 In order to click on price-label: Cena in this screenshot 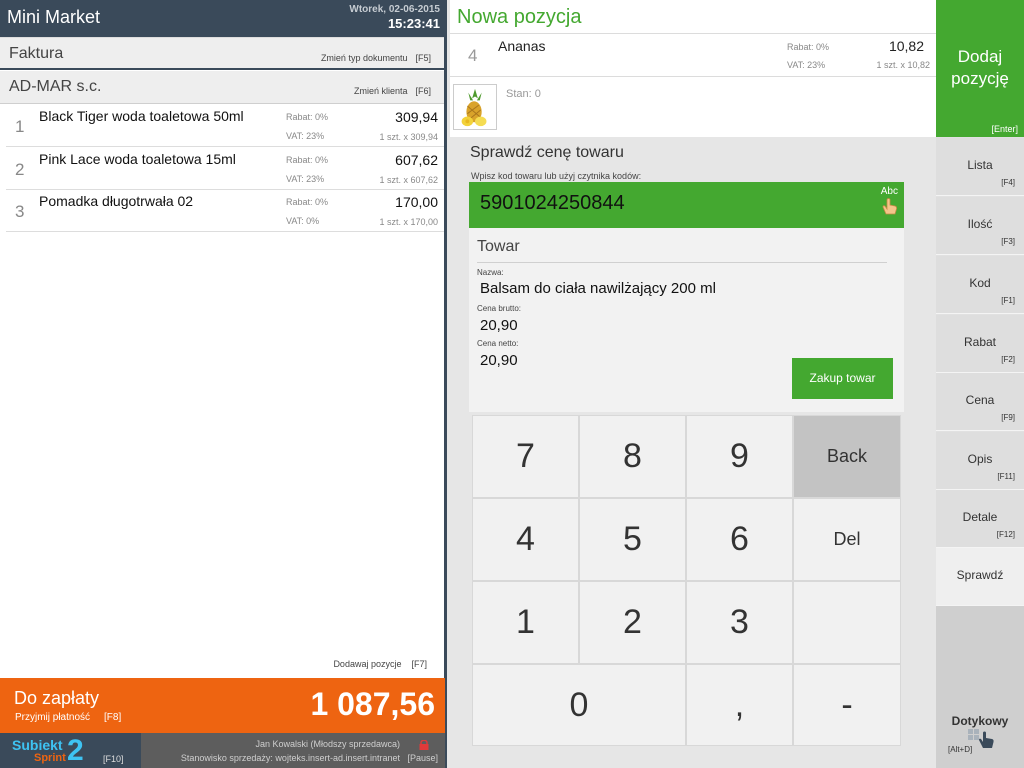, I will do `click(980, 400)`.